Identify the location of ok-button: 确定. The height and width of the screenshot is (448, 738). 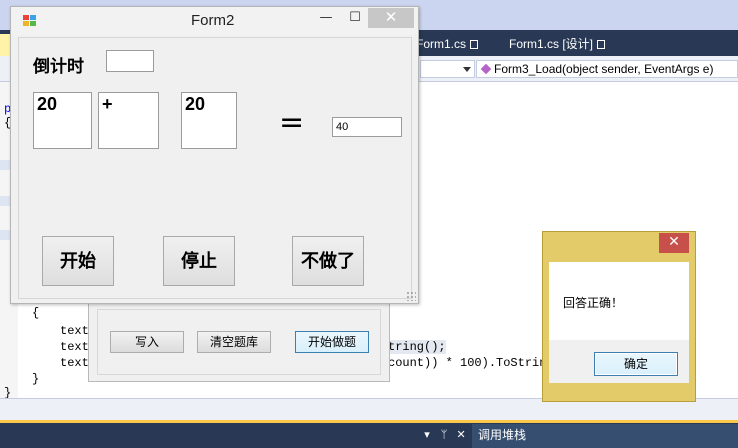
(636, 364).